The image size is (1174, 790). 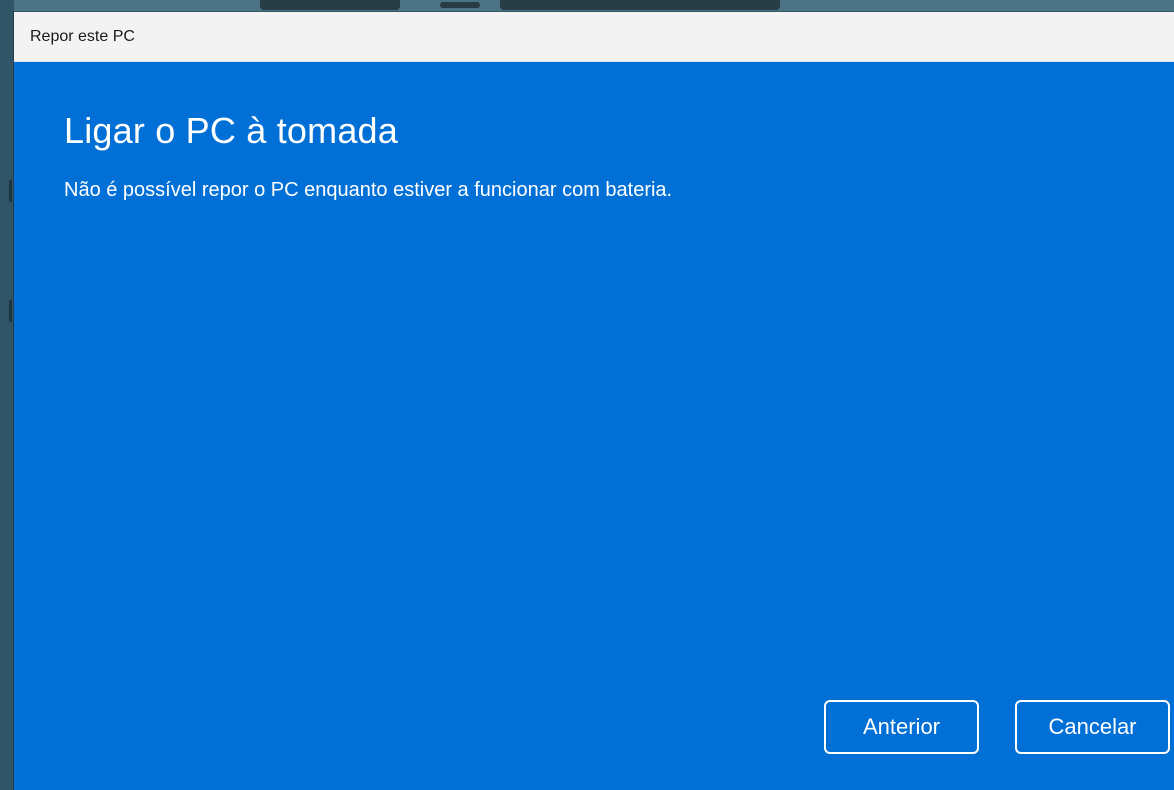 I want to click on background-window-heading-fragment, so click(x=520, y=6).